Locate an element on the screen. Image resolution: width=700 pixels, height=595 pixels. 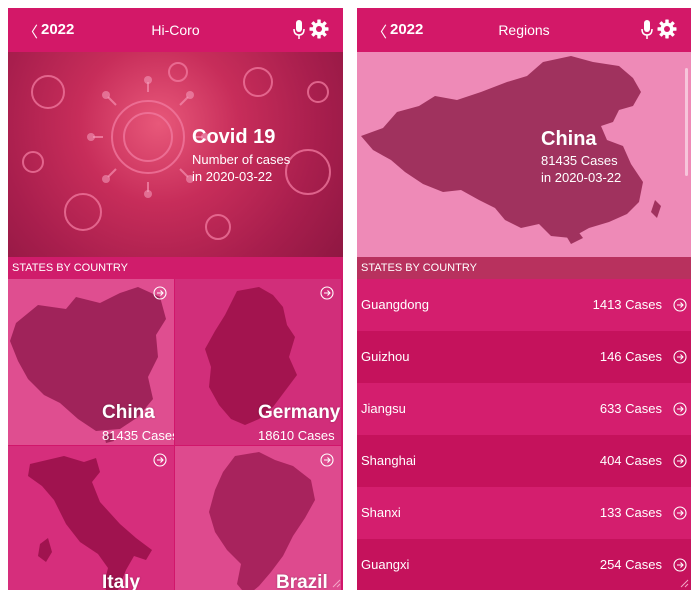
country-tile-italy: Italy is located at coordinates (91, 518).